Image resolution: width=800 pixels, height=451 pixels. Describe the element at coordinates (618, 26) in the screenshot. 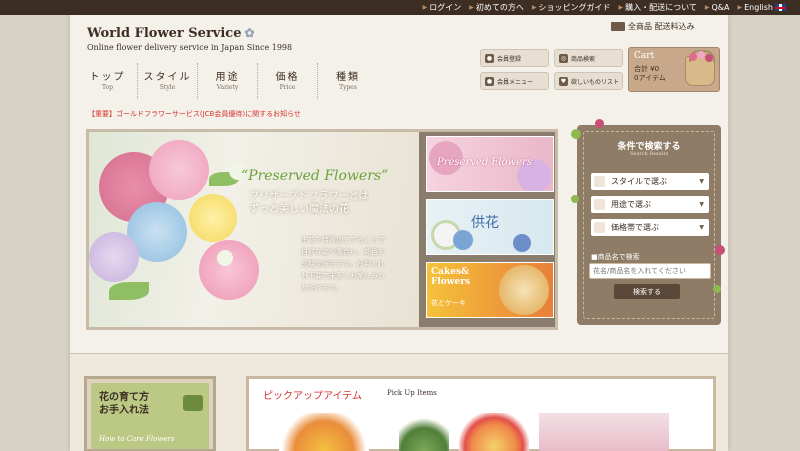

I see `truck-icon` at that location.